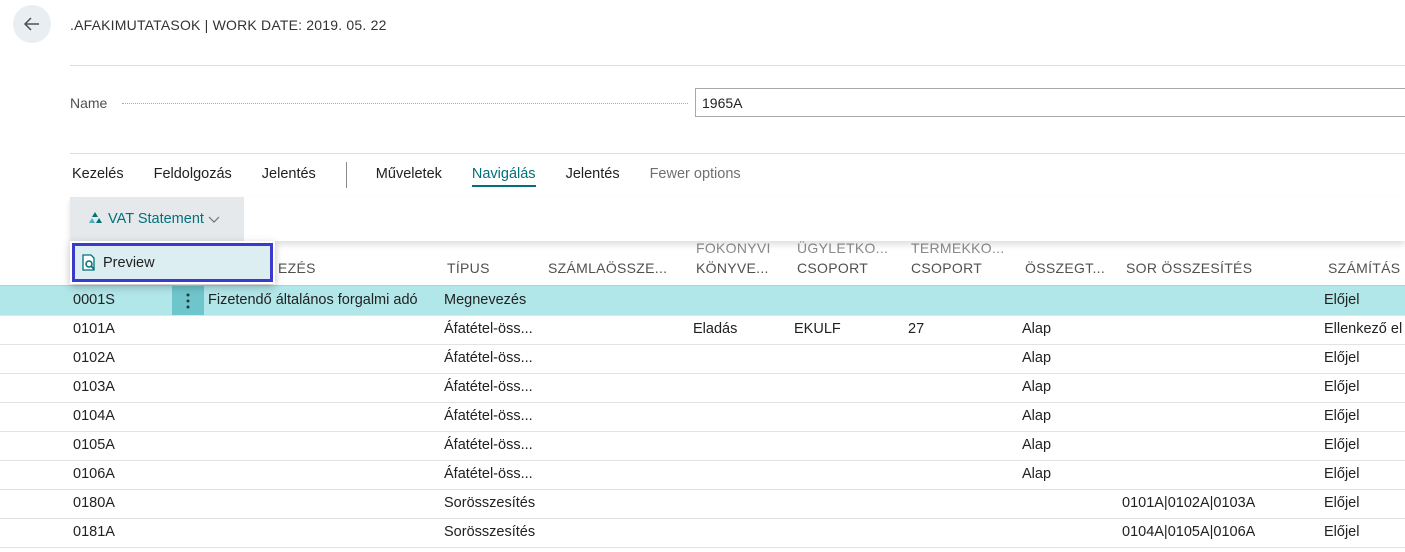 The image size is (1405, 552). What do you see at coordinates (695, 175) in the screenshot?
I see `fewer-options-button: Fewer options` at bounding box center [695, 175].